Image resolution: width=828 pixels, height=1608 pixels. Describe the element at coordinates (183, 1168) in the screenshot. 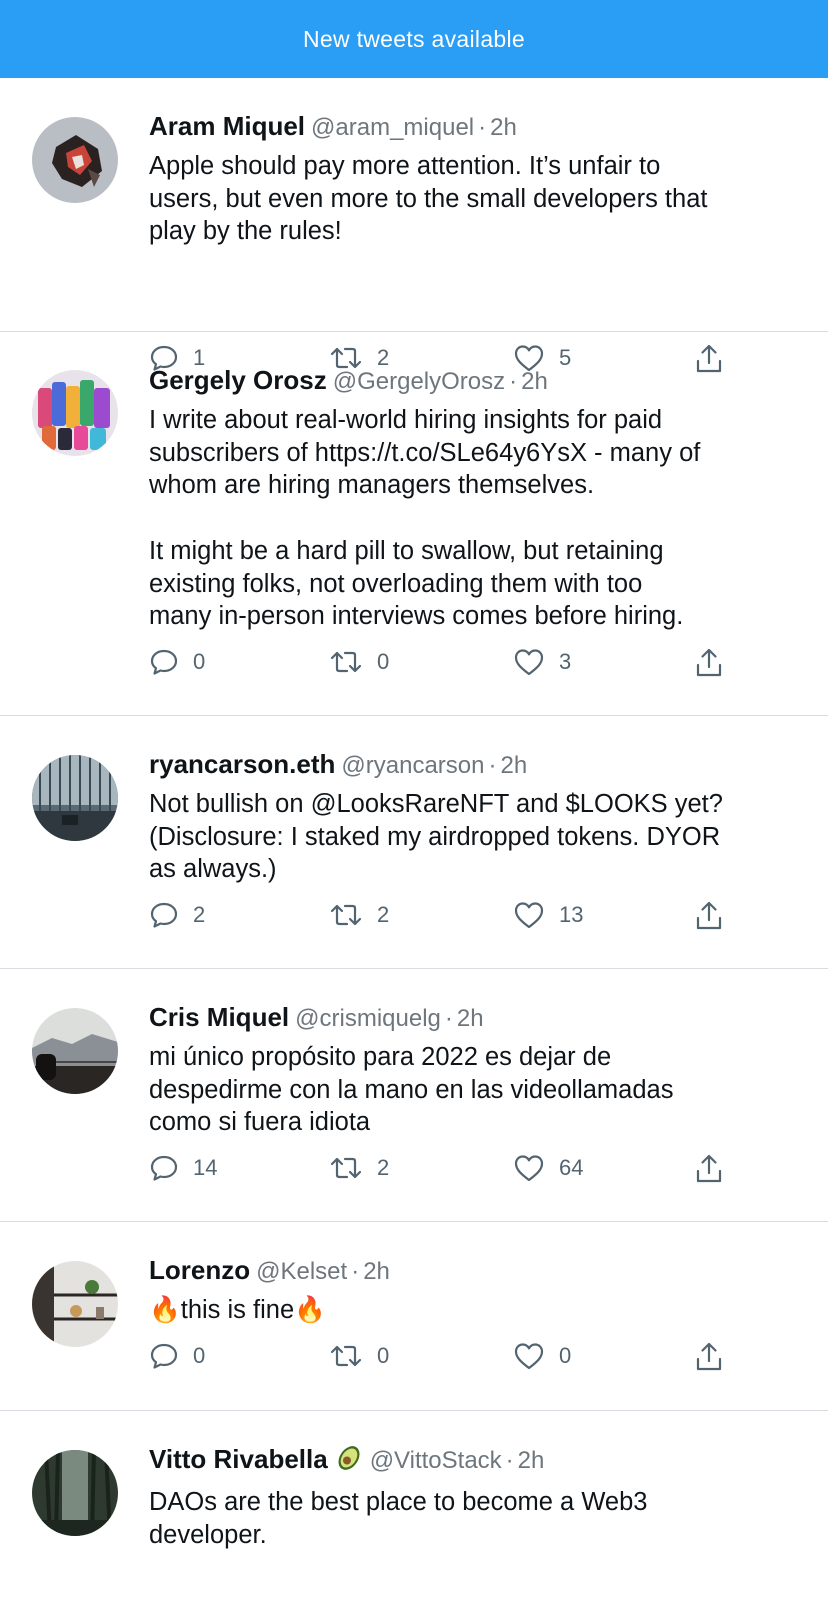

I see `reply-button: 14` at that location.